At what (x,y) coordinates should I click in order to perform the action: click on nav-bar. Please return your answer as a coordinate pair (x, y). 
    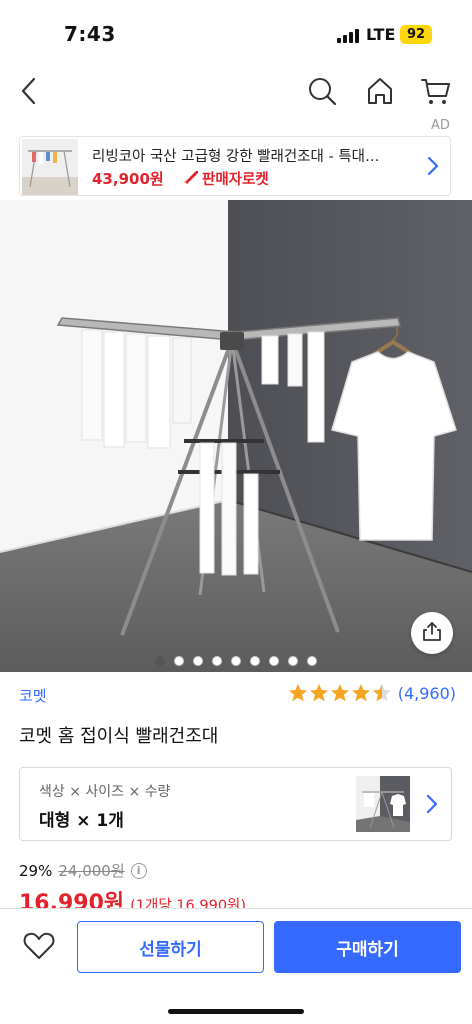
    Looking at the image, I should click on (236, 91).